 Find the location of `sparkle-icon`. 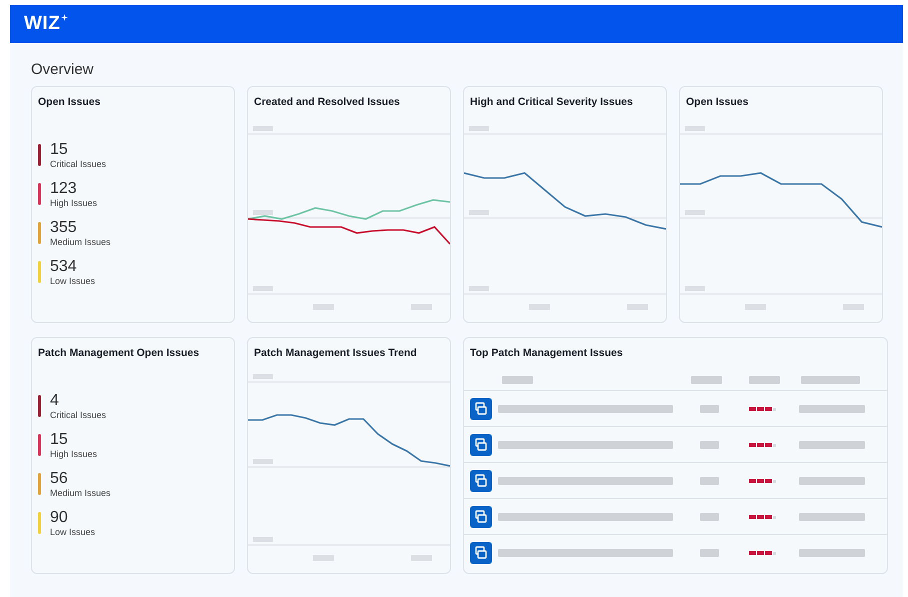

sparkle-icon is located at coordinates (64, 17).